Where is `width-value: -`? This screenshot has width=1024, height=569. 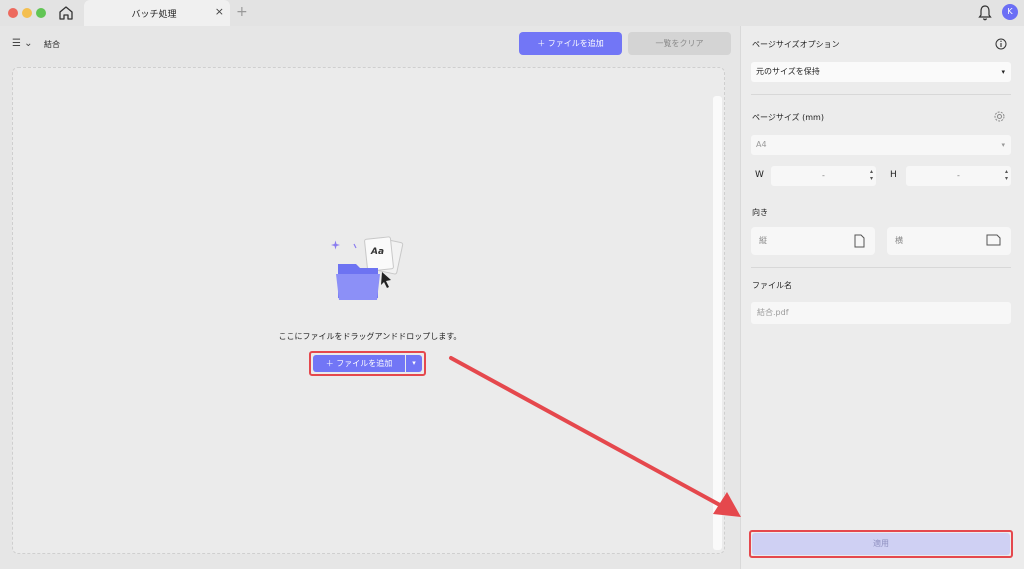
width-value: - is located at coordinates (823, 175).